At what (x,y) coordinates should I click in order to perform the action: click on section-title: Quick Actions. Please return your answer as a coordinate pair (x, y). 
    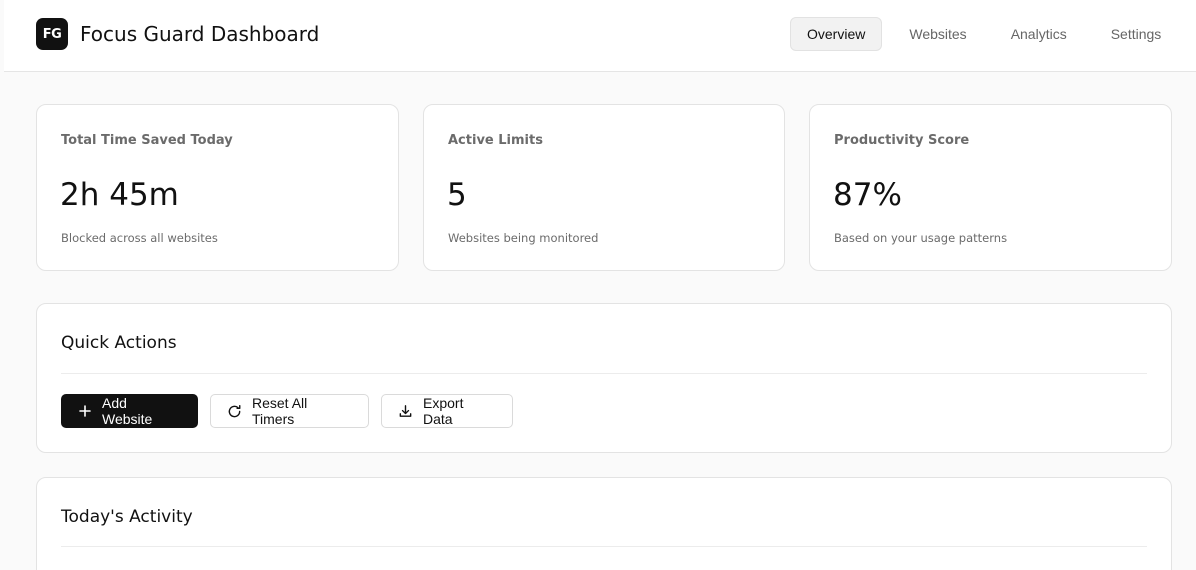
    Looking at the image, I should click on (119, 343).